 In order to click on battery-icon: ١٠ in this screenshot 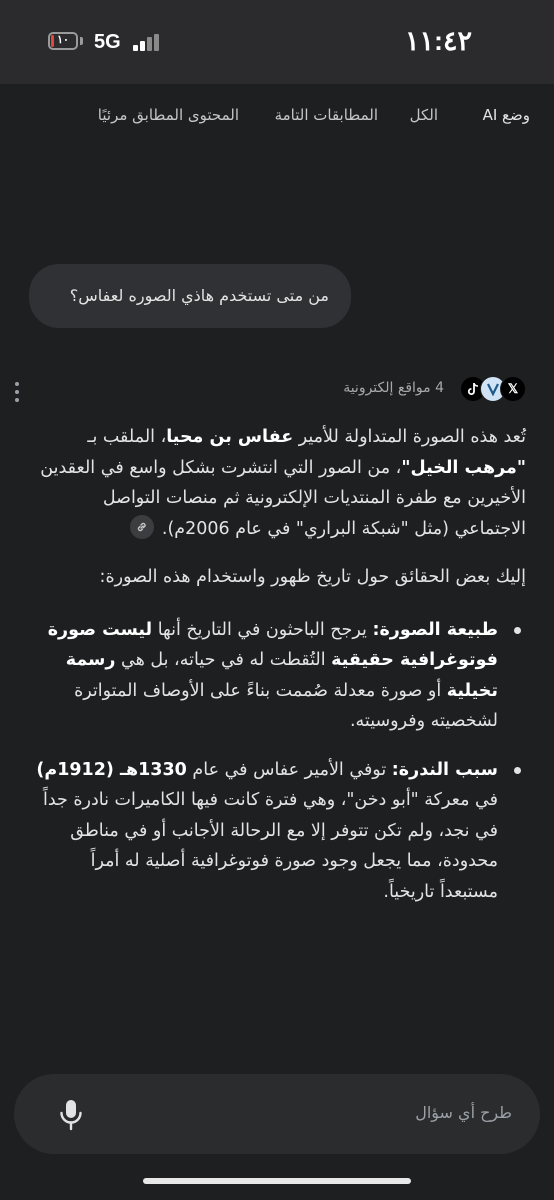, I will do `click(63, 41)`.